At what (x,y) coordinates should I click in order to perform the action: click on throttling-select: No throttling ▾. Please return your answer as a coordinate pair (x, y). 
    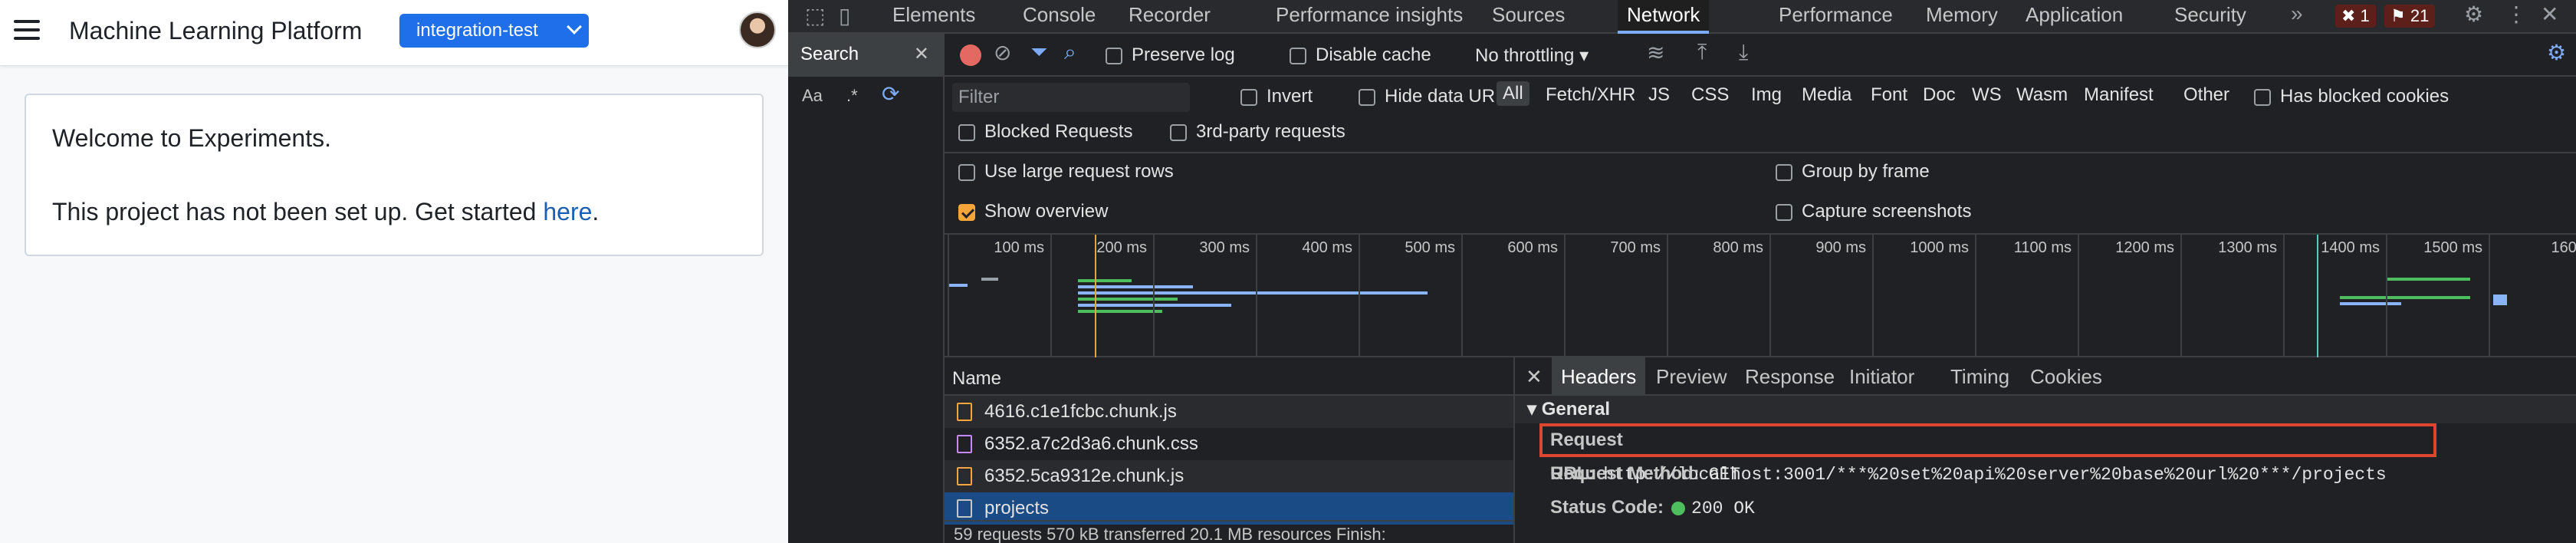
    Looking at the image, I should click on (1532, 55).